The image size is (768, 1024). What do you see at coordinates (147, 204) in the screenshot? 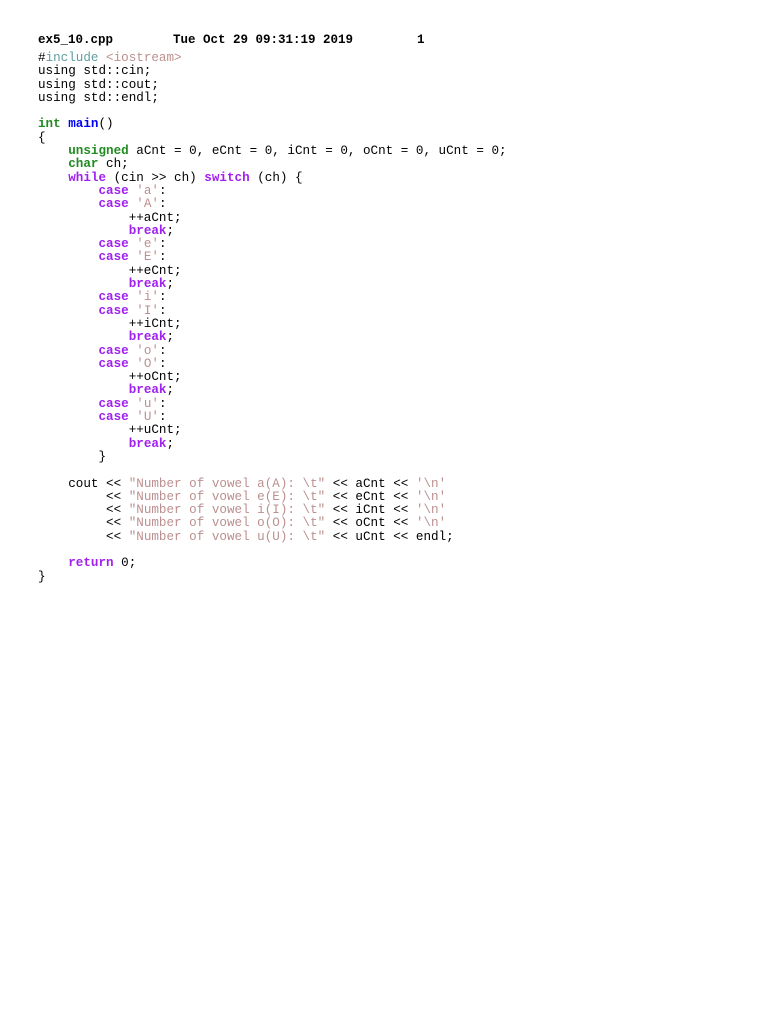
I see `code-token: 'A'` at bounding box center [147, 204].